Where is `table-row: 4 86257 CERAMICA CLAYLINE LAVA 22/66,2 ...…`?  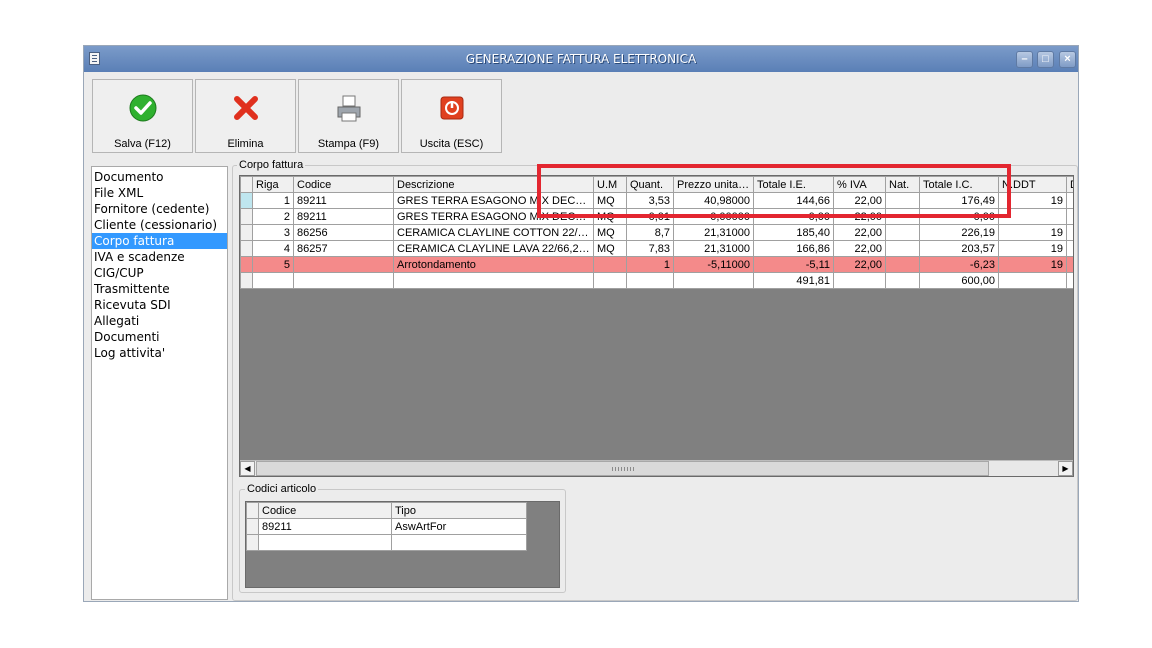 table-row: 4 86257 CERAMICA CLAYLINE LAVA 22/66,2 ...… is located at coordinates (656, 248).